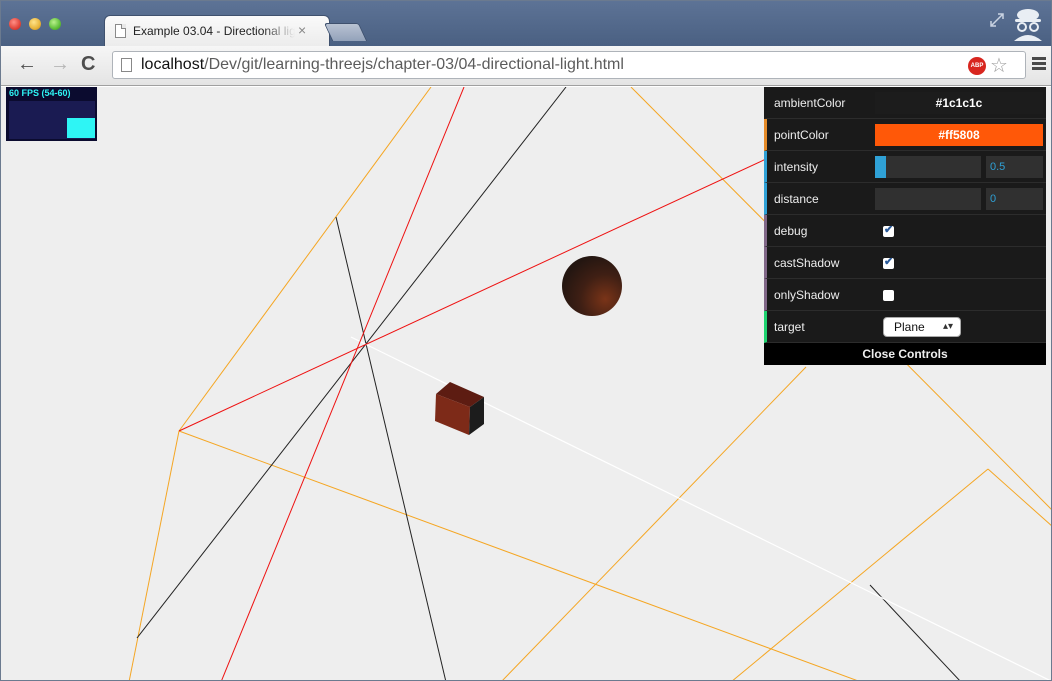  I want to click on control-label: pointColor, so click(801, 135).